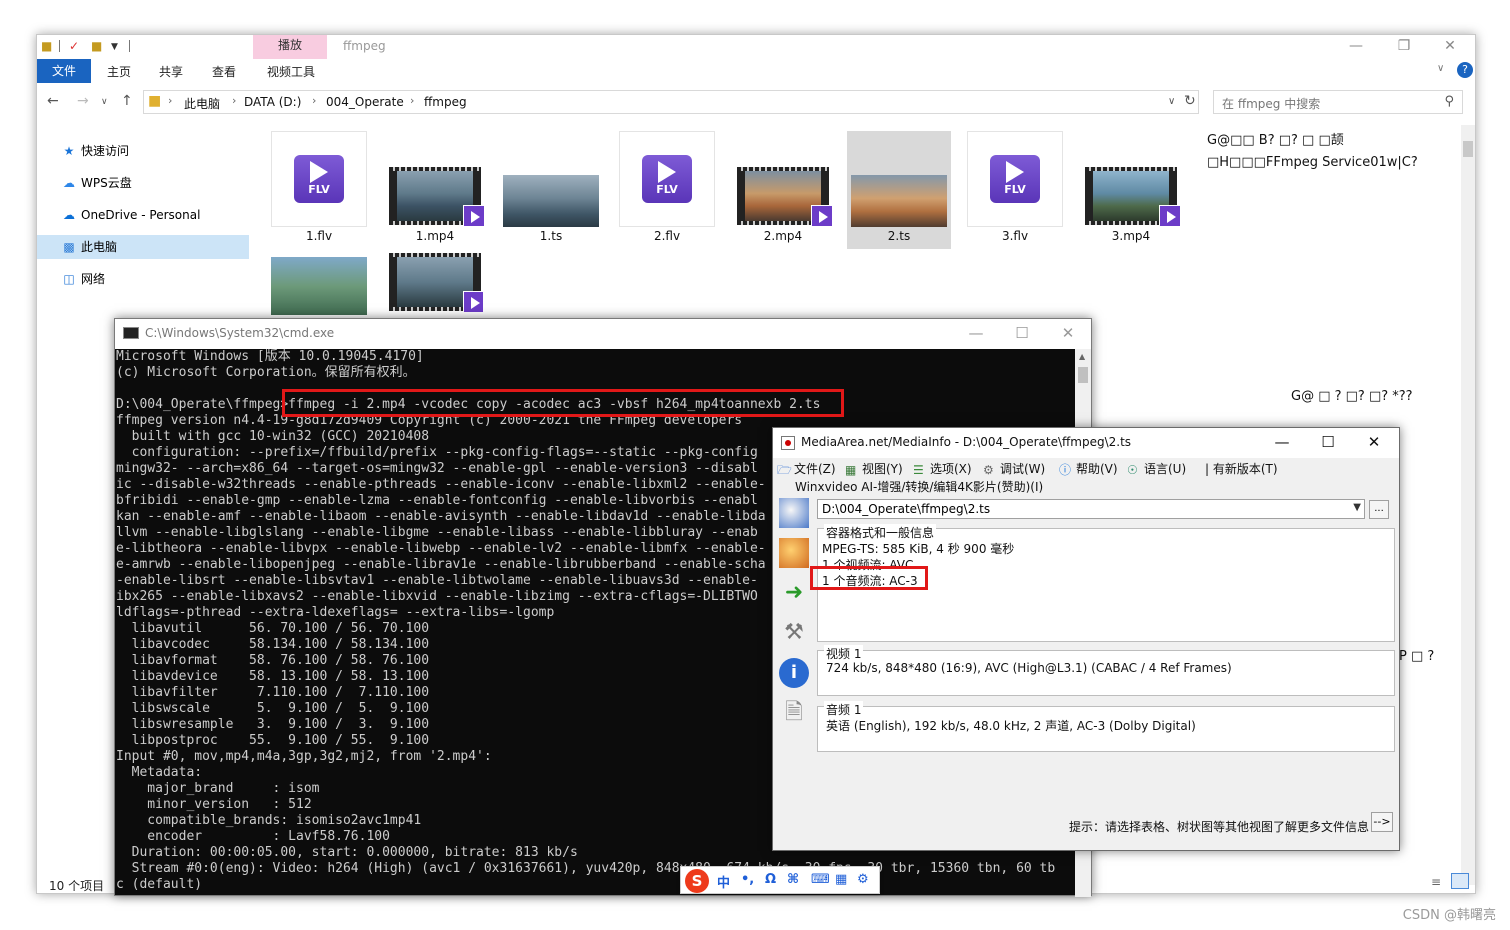 Image resolution: width=1510 pixels, height=930 pixels. What do you see at coordinates (1014, 468) in the screenshot?
I see `menu-debug: ⚙ 调试(W)` at bounding box center [1014, 468].